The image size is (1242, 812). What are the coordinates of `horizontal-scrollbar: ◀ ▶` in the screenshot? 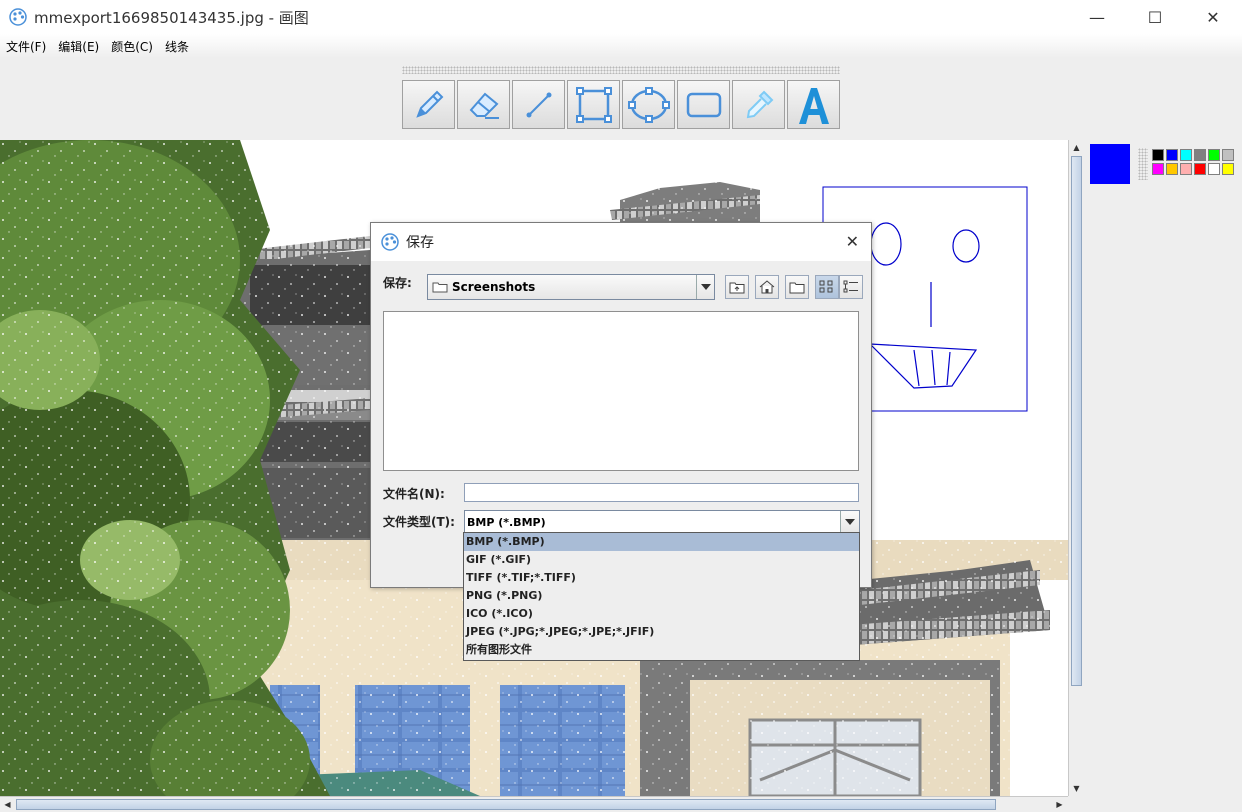 It's located at (534, 804).